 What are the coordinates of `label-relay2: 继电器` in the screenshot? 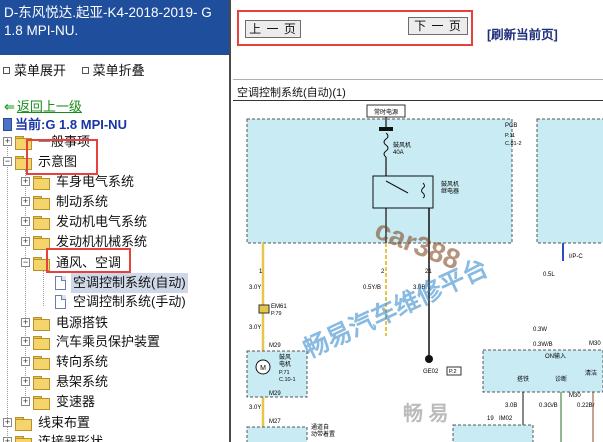 It's located at (450, 191).